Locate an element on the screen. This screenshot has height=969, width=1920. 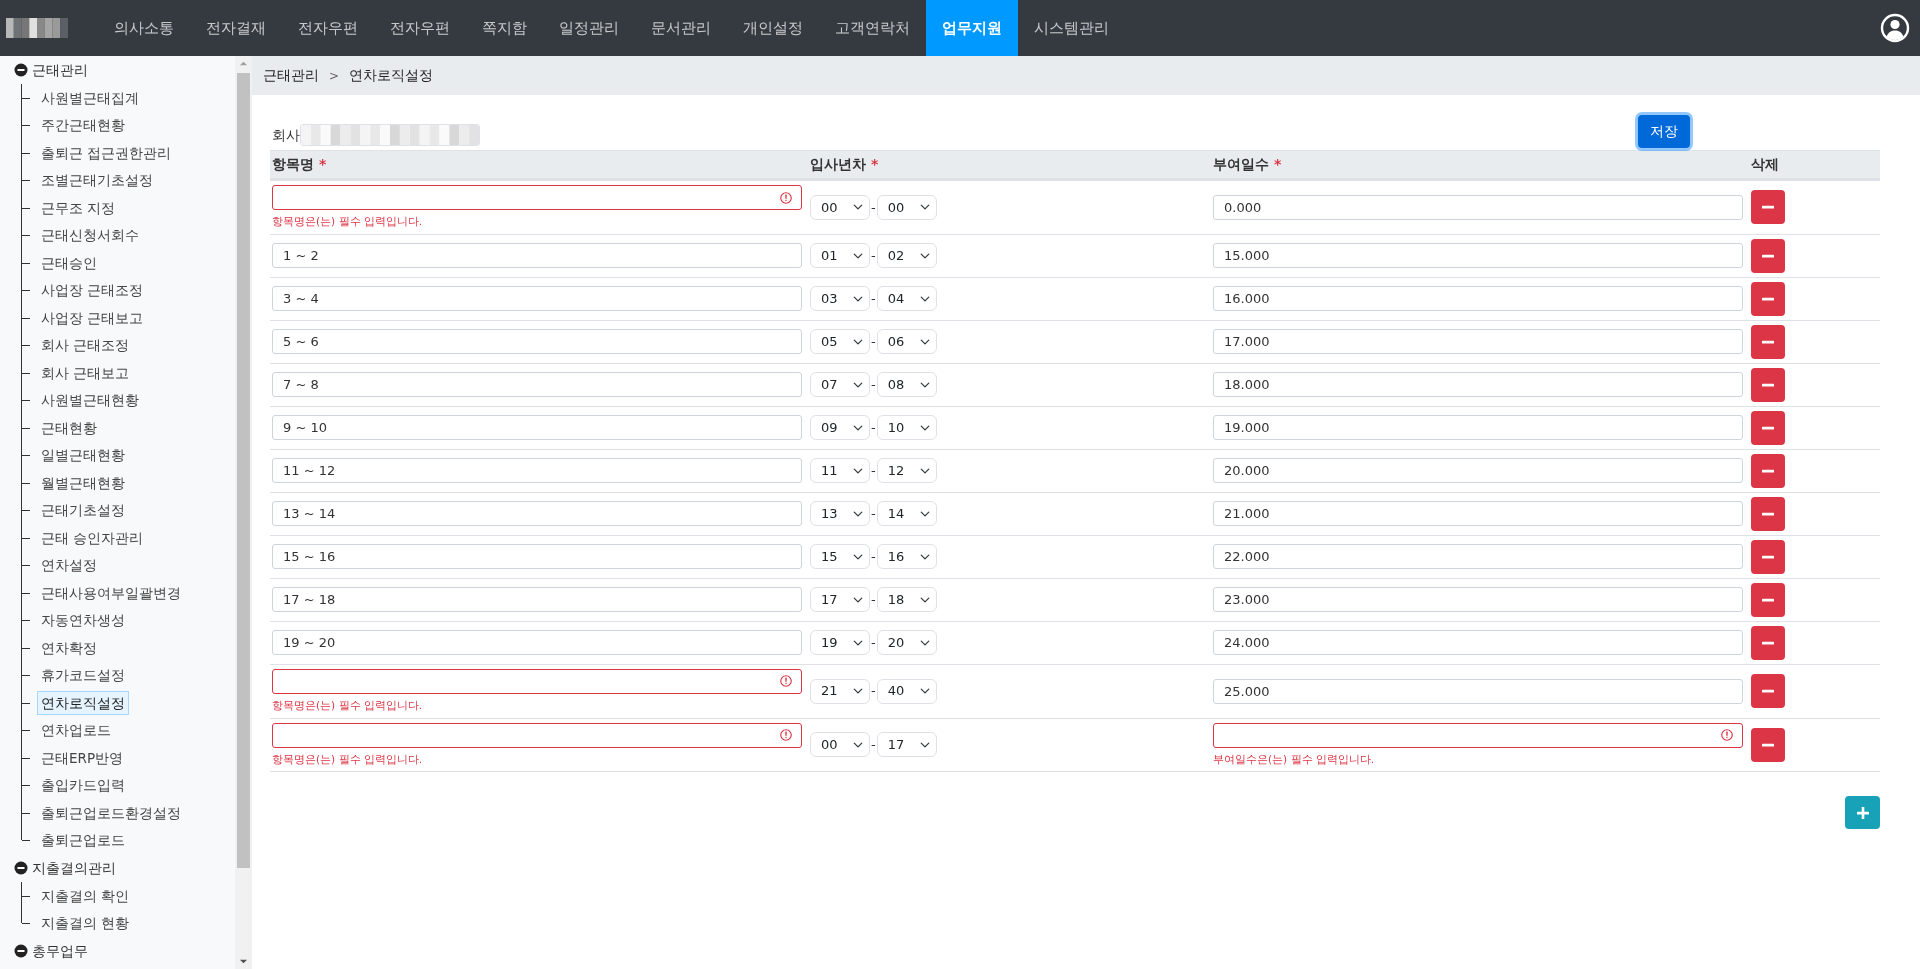
year-to-select: 14 is located at coordinates (906, 514).